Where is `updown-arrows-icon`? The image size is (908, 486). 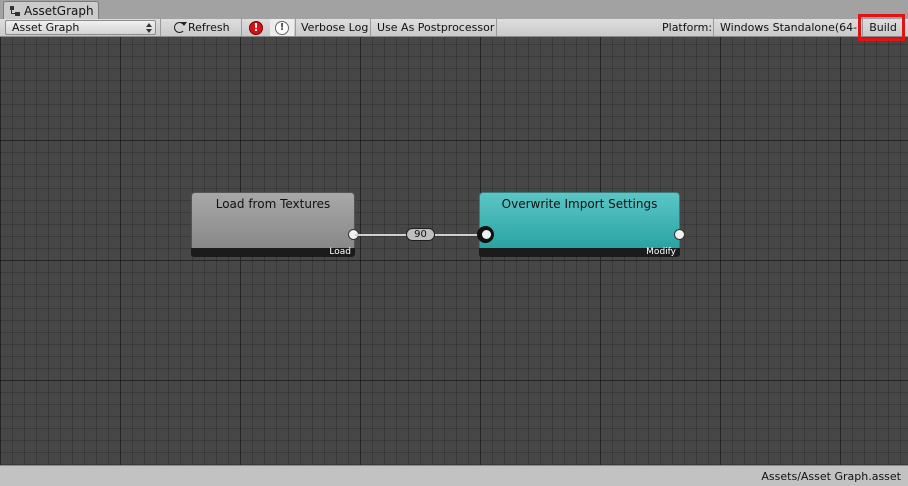 updown-arrows-icon is located at coordinates (149, 28).